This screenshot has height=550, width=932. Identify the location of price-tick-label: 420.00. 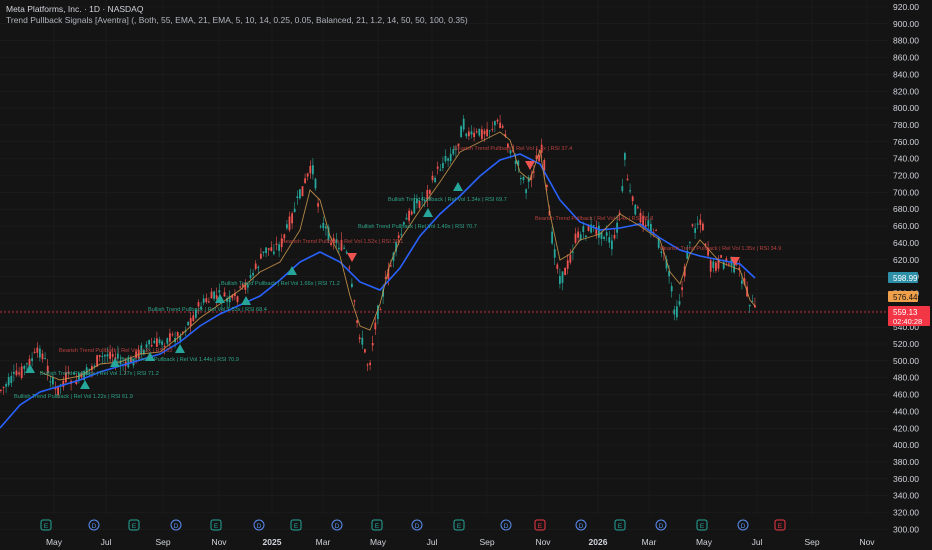
(906, 428).